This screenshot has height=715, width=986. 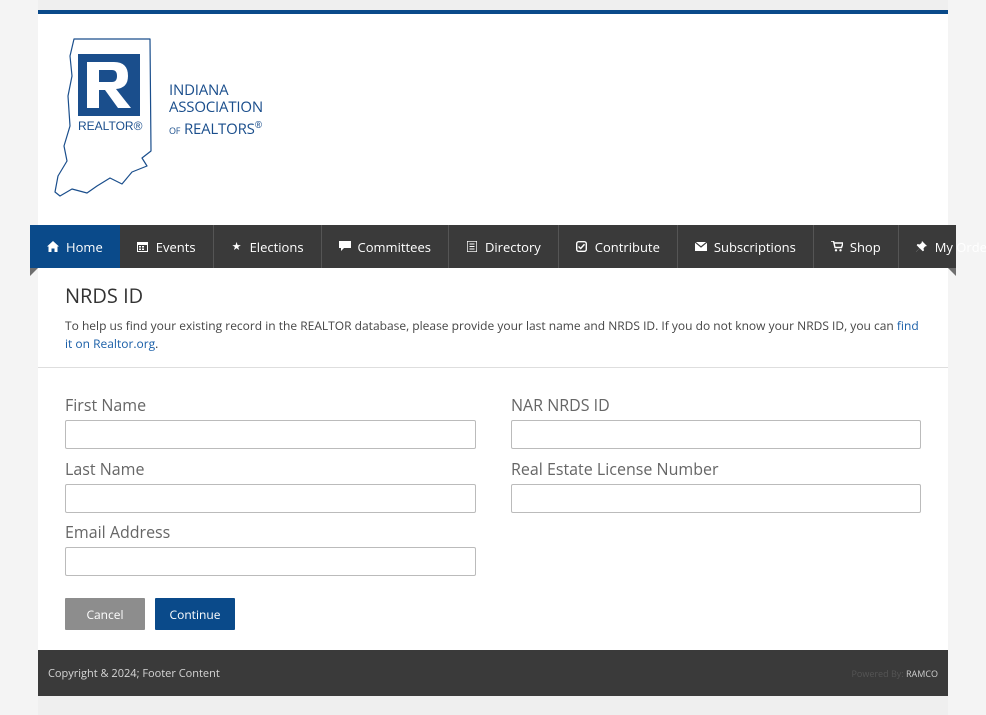 I want to click on nav-item-contribute: Contribute, so click(x=618, y=246).